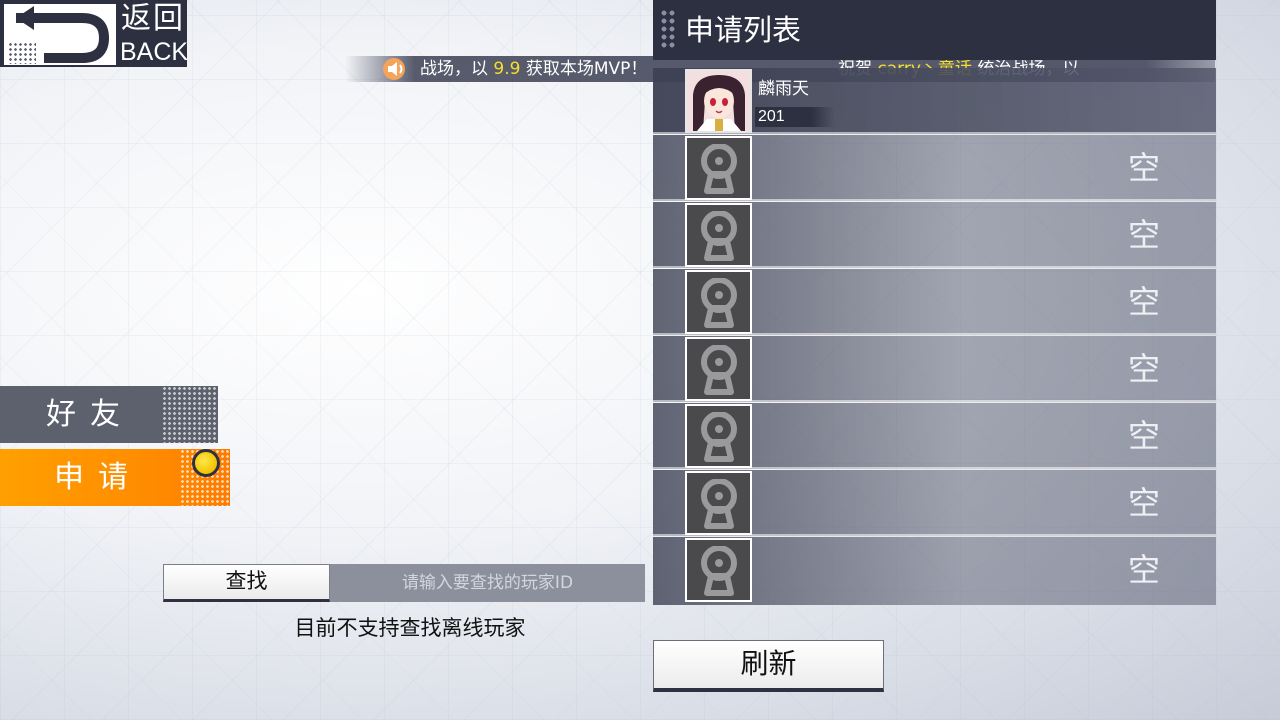 The width and height of the screenshot is (1280, 720). I want to click on notification-dot-icon, so click(206, 463).